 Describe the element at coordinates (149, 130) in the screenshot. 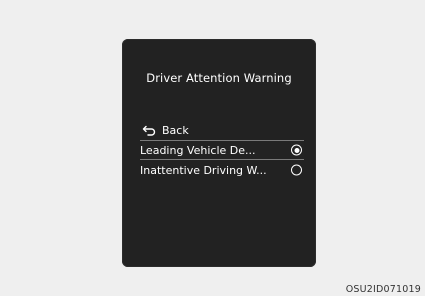

I see `back-arrow-icon` at that location.